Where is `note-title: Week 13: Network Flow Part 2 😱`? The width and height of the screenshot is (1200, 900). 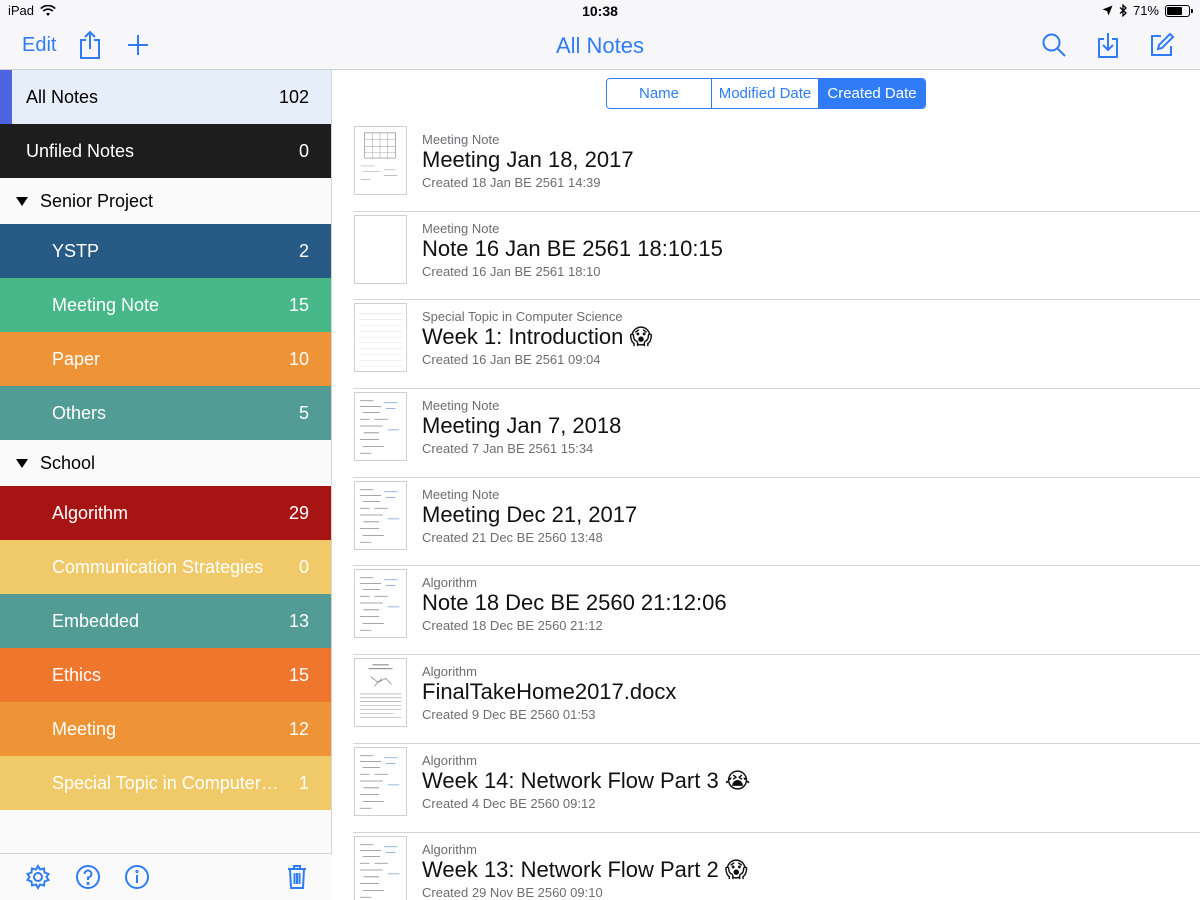
note-title: Week 13: Network Flow Part 2 😱 is located at coordinates (585, 869).